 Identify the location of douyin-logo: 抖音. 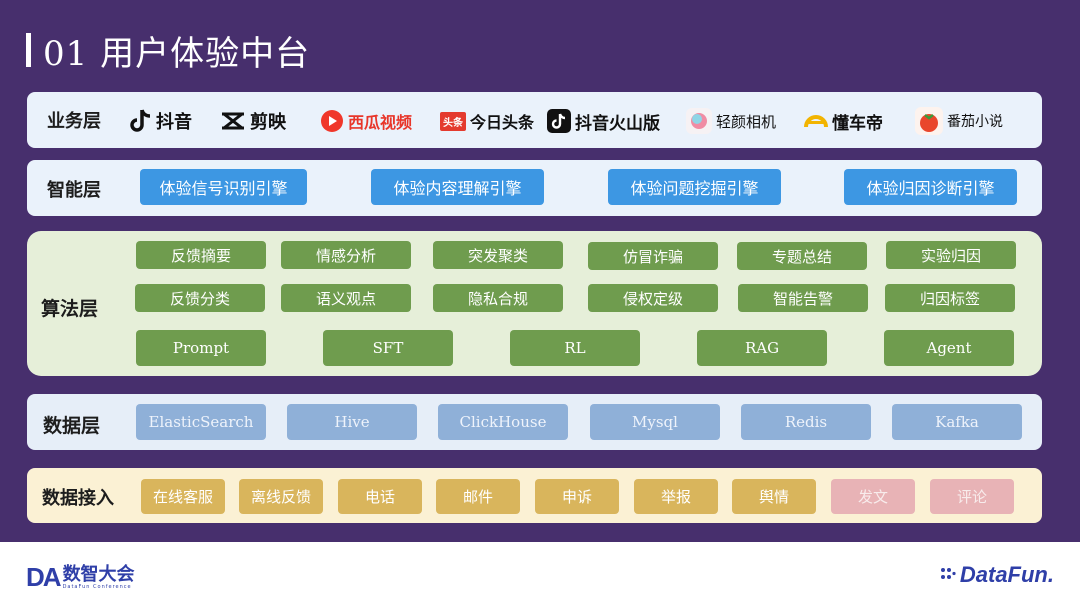
(161, 121).